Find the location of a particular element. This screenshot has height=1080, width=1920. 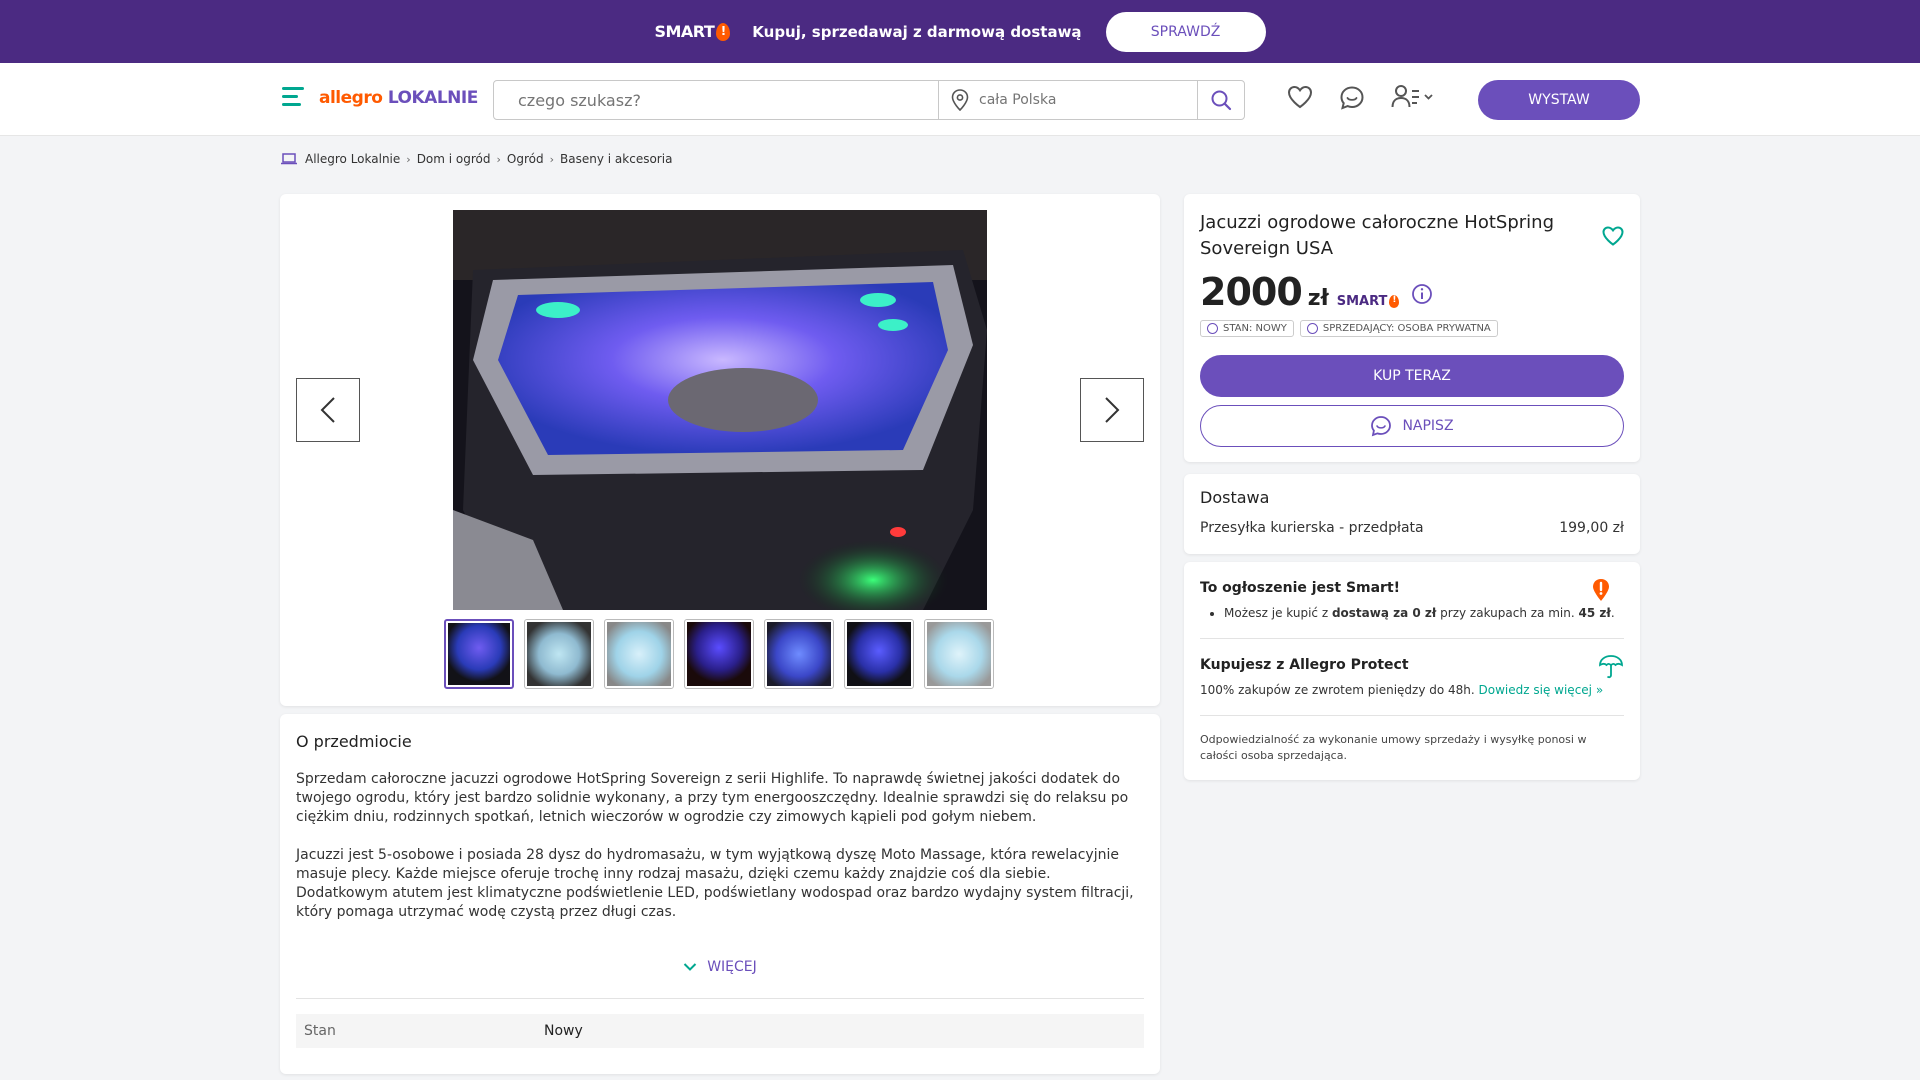

chevron-left-icon is located at coordinates (327, 410).